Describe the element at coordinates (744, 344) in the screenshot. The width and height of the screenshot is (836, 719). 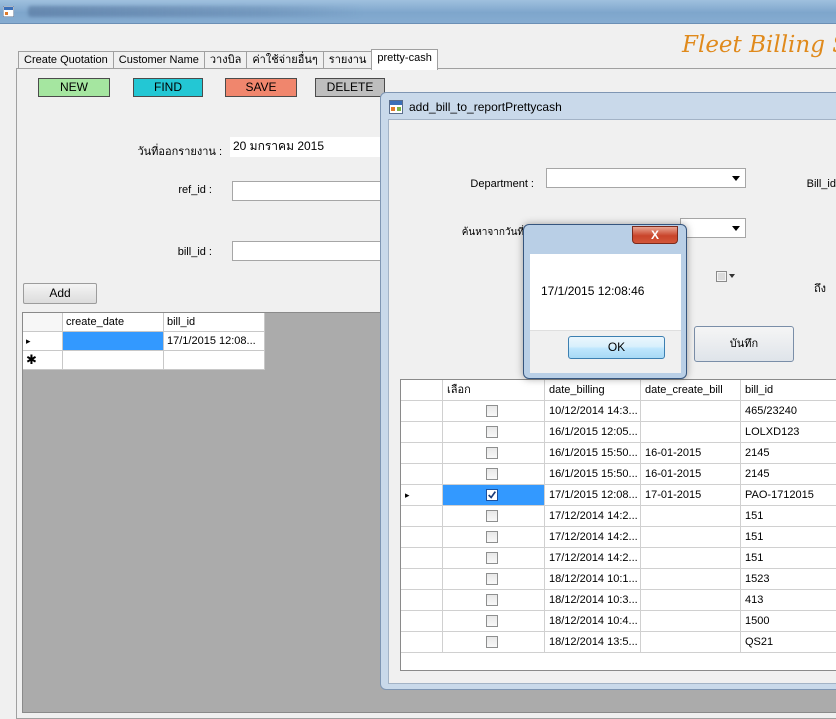
I see `save-selection-button: บันทึก` at that location.